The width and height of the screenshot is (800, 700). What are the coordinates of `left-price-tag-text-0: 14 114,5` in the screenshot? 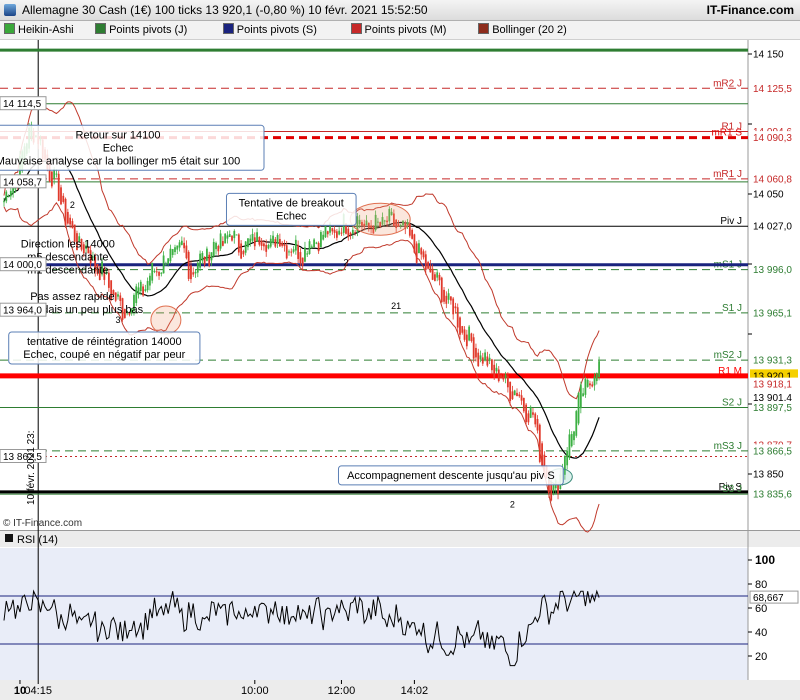 It's located at (22, 104).